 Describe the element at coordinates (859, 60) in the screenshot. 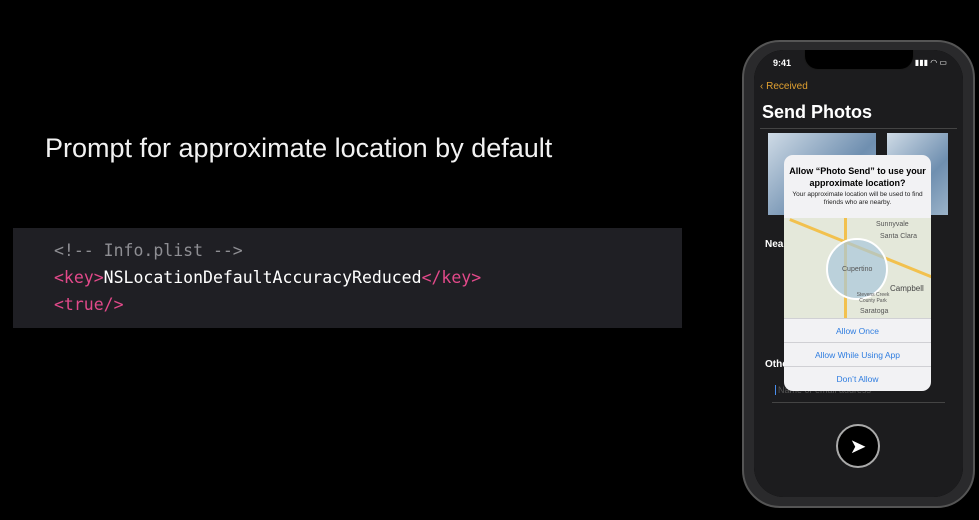

I see `notch` at that location.